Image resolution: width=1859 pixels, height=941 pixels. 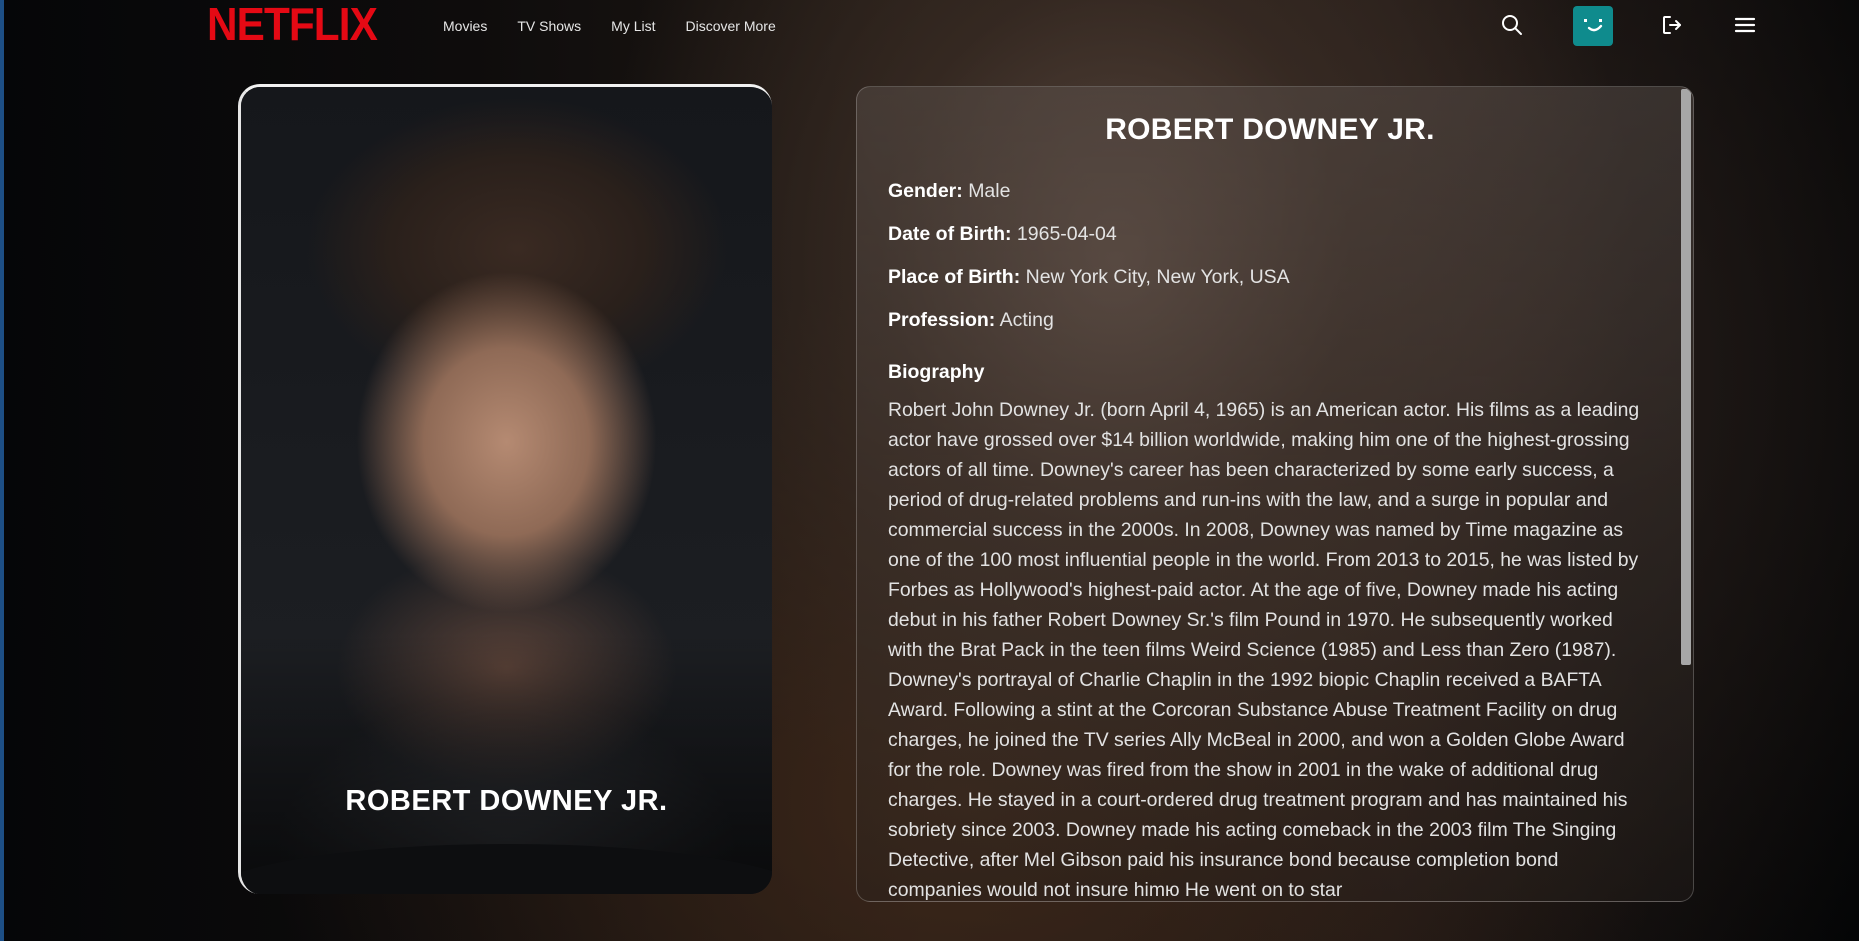 What do you see at coordinates (549, 26) in the screenshot?
I see `nav-tv-shows: TV Shows` at bounding box center [549, 26].